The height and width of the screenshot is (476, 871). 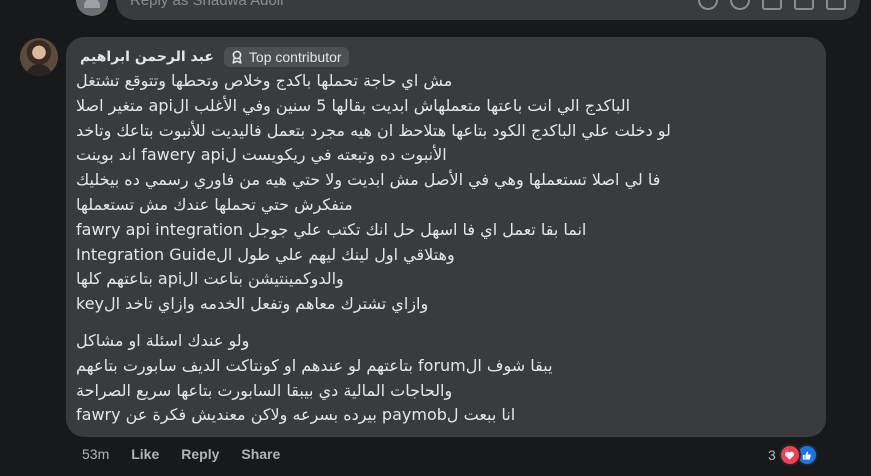 I want to click on comment-header: عبد الرحمن ابراهيم Top contributor, so click(x=214, y=57).